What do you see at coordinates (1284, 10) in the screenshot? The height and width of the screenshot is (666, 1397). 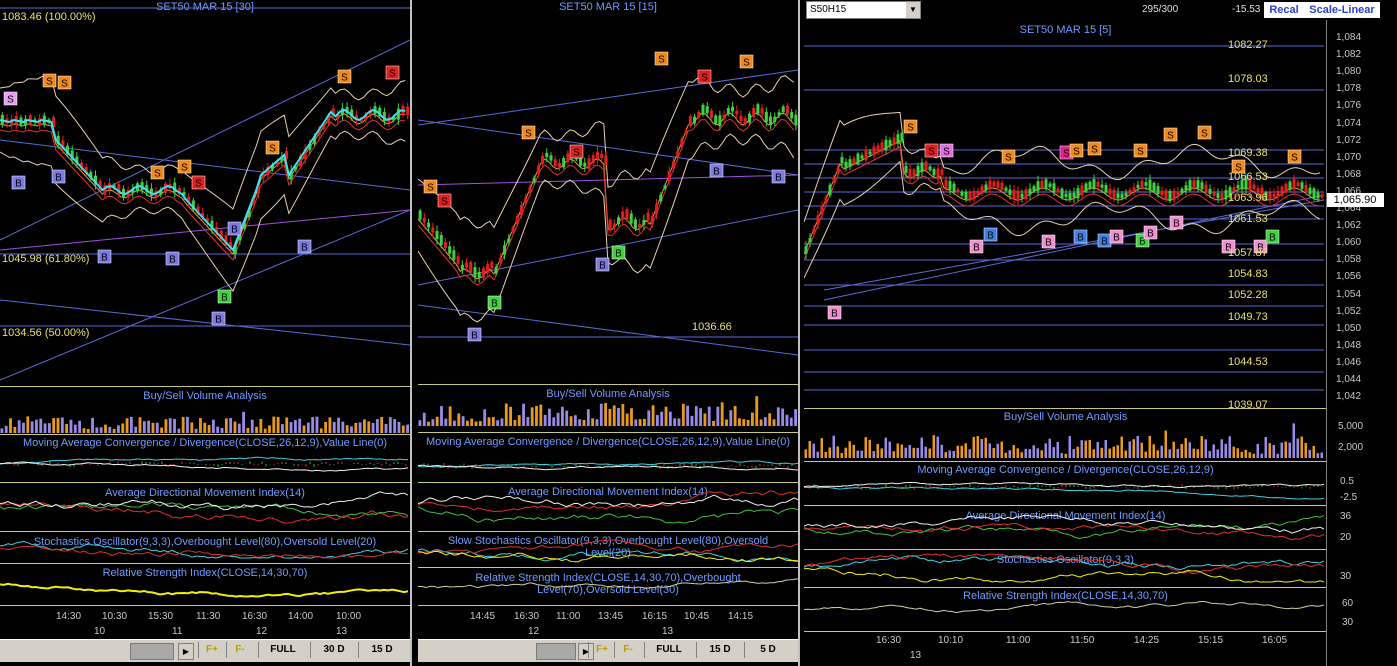 I see `recalc-button: Recal` at bounding box center [1284, 10].